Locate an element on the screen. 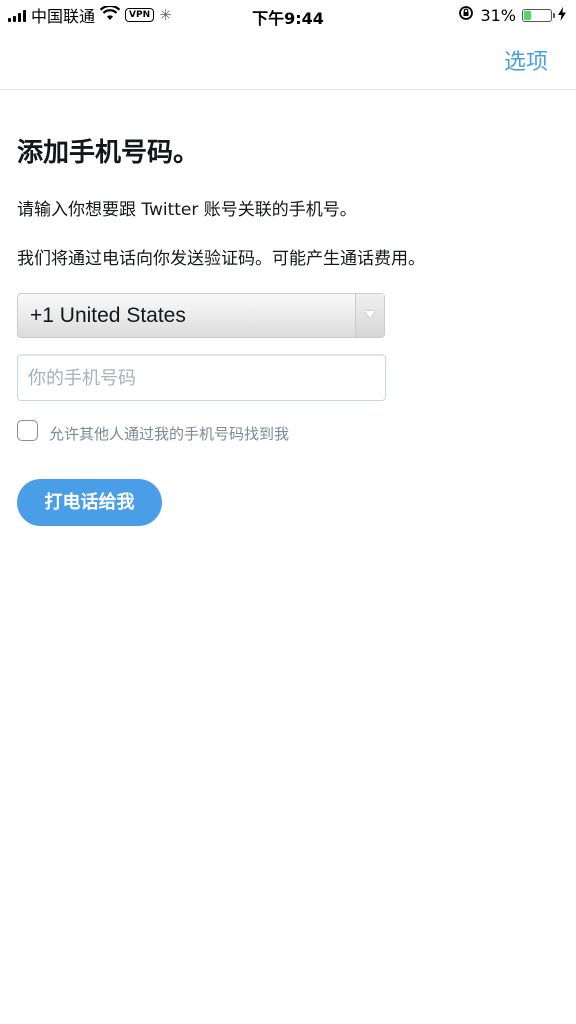 The height and width of the screenshot is (1024, 576). discoverable-label: 允许其他人通过我的手机号码找到我 is located at coordinates (169, 433).